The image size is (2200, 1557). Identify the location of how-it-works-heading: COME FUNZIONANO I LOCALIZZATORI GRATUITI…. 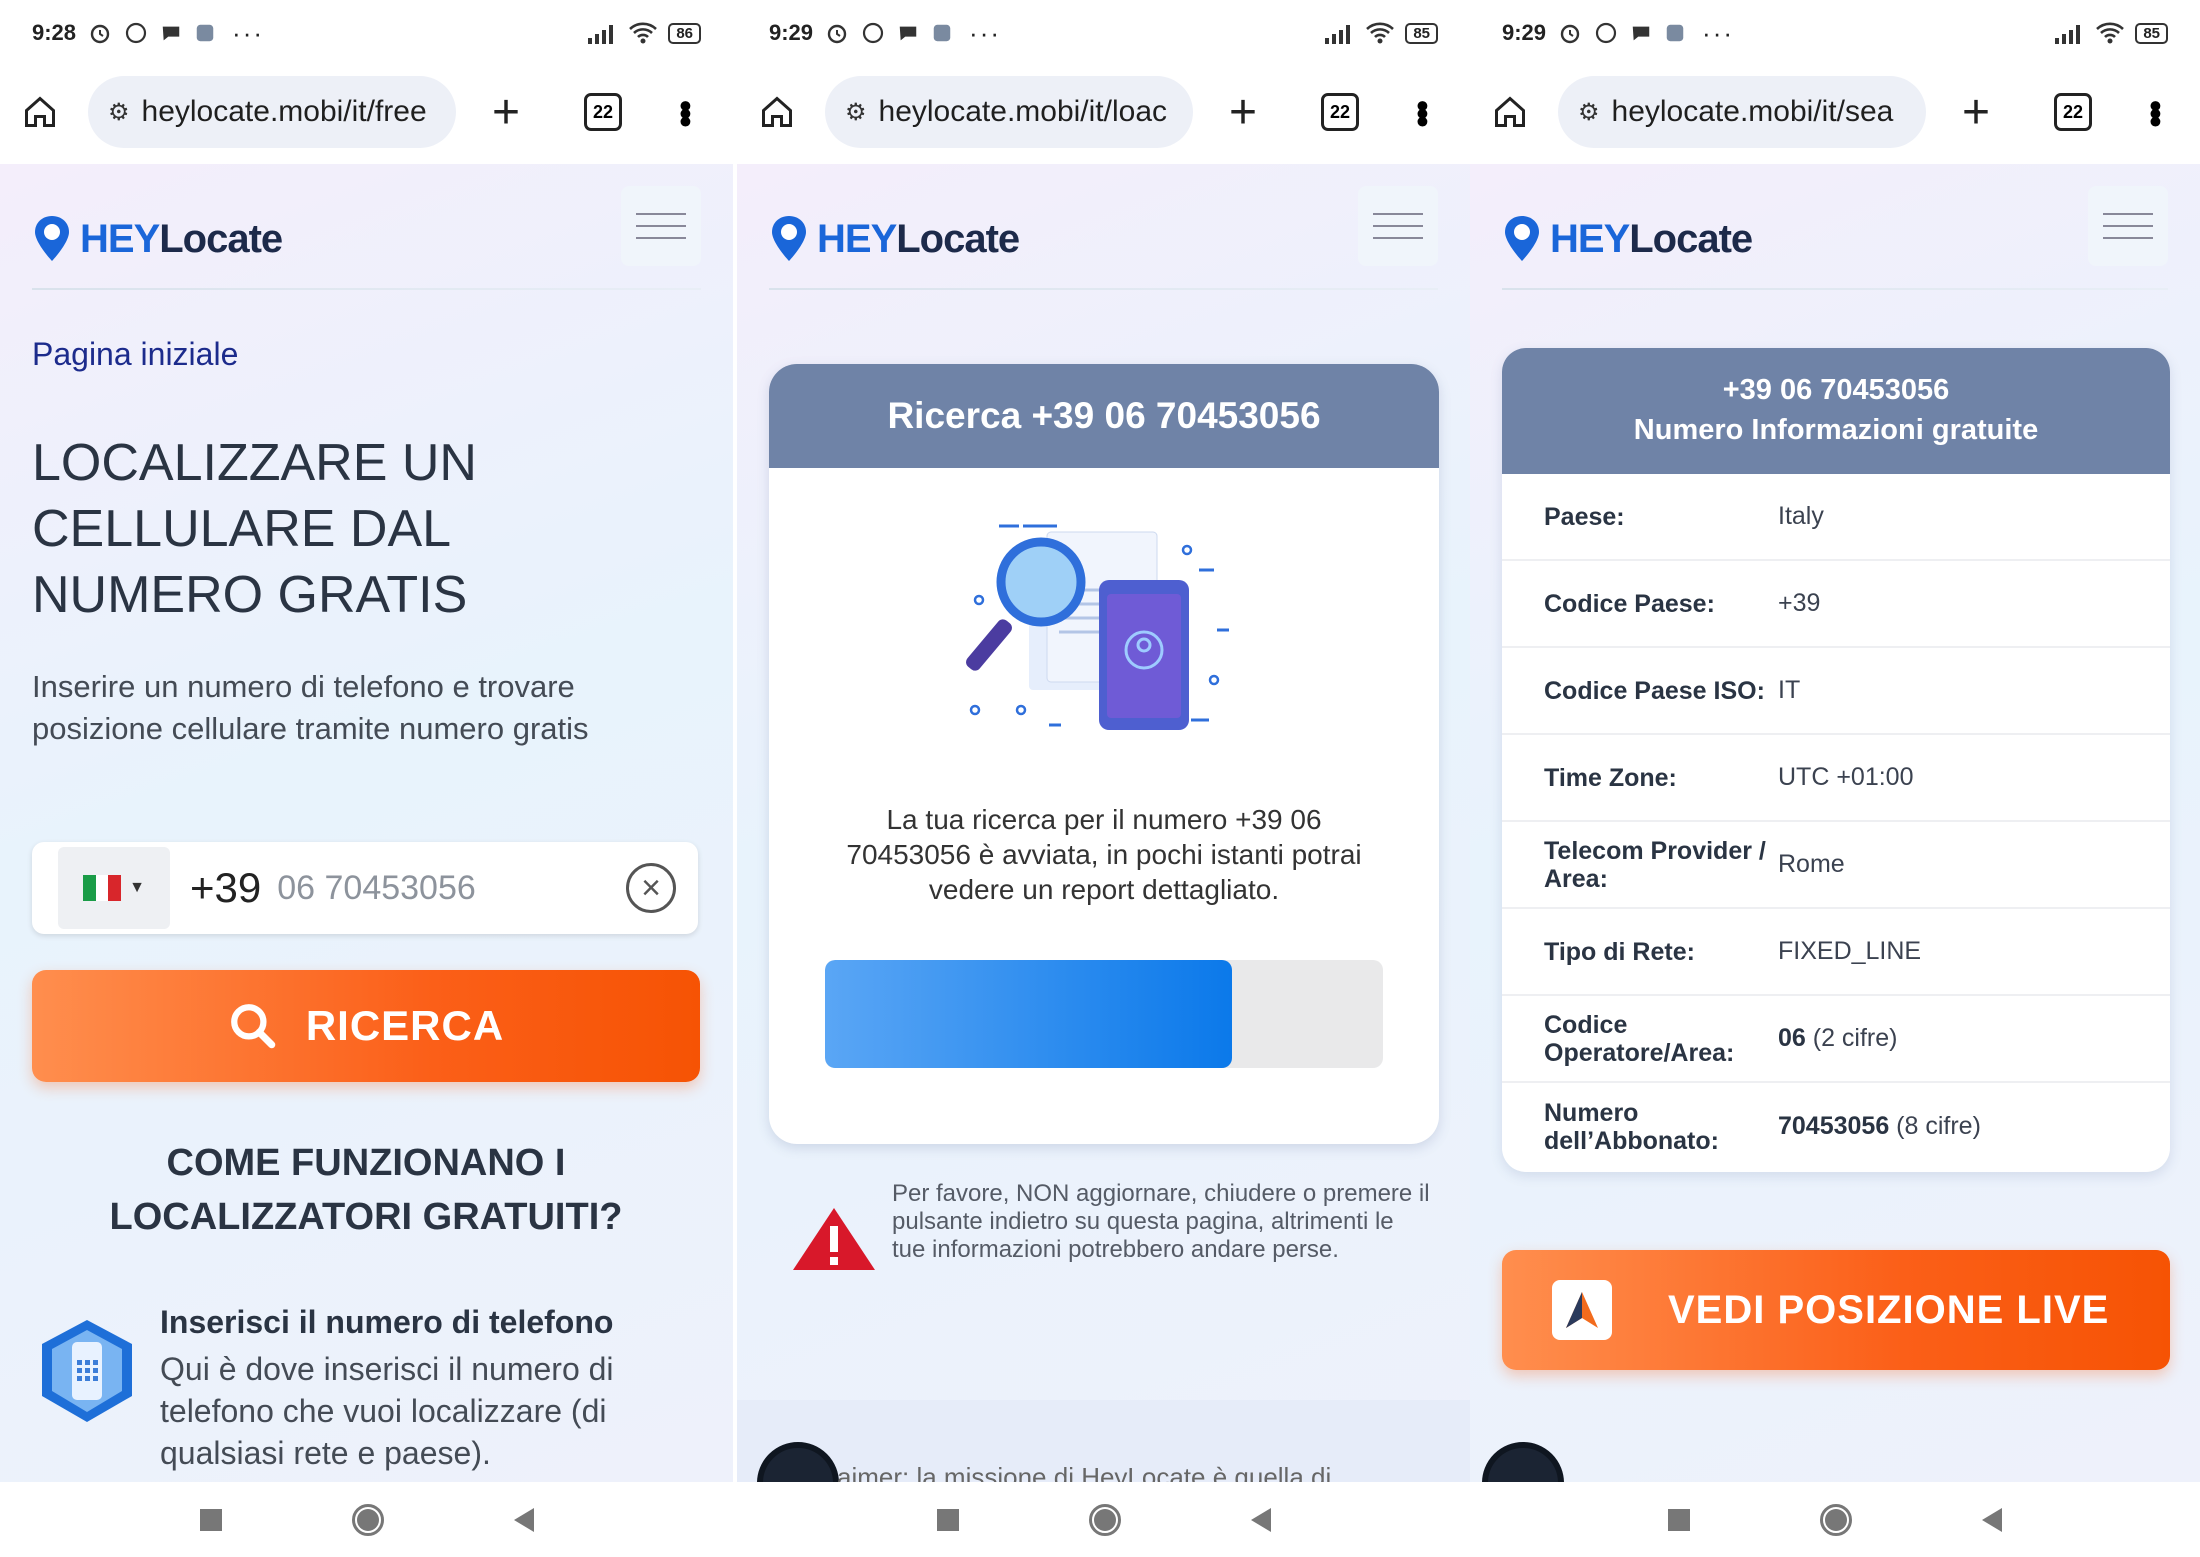
(366, 1190).